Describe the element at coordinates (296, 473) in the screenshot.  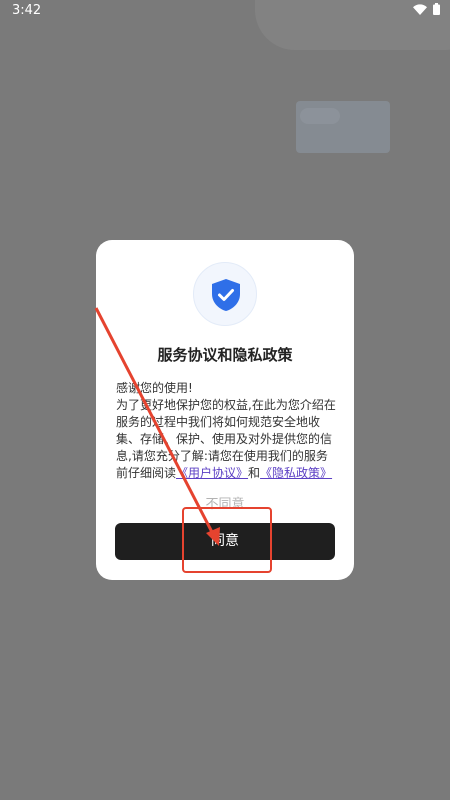
I see `privacy-policy-link: 《隐私政策》` at that location.